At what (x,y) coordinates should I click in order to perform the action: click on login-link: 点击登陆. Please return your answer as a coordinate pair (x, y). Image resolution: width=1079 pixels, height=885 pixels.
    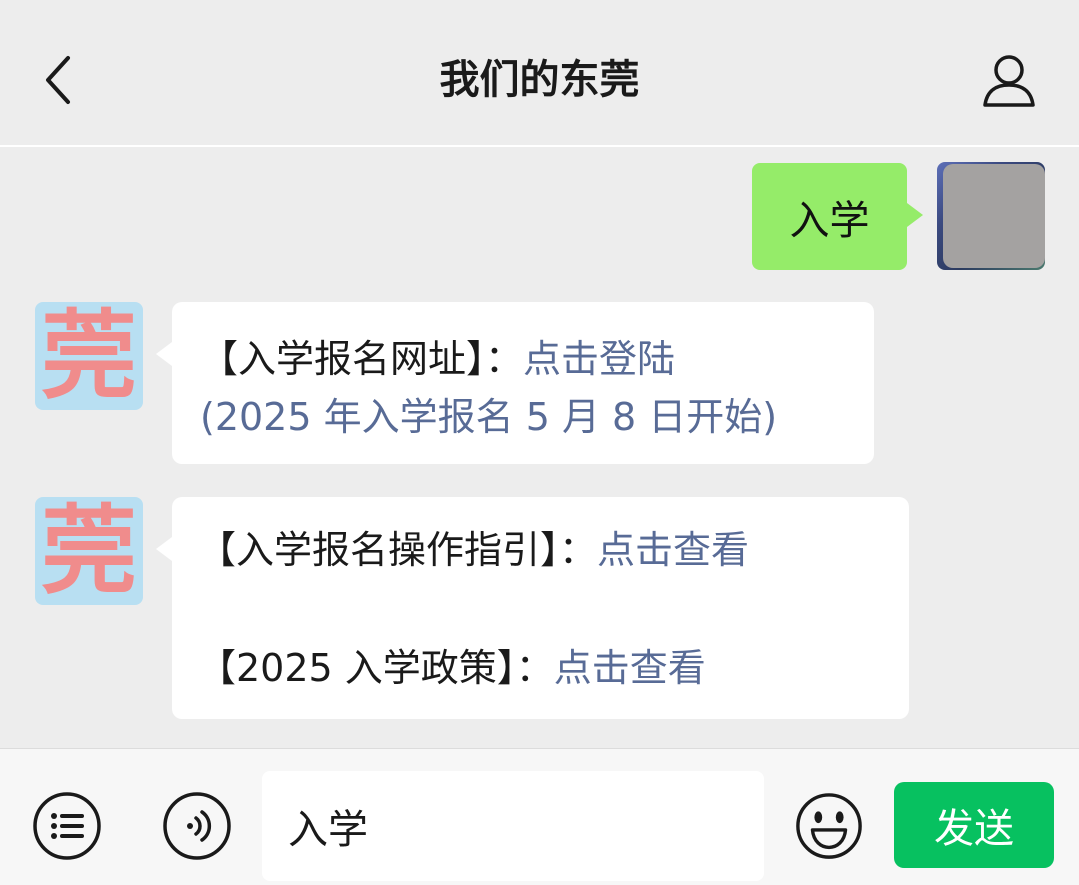
    Looking at the image, I should click on (599, 359).